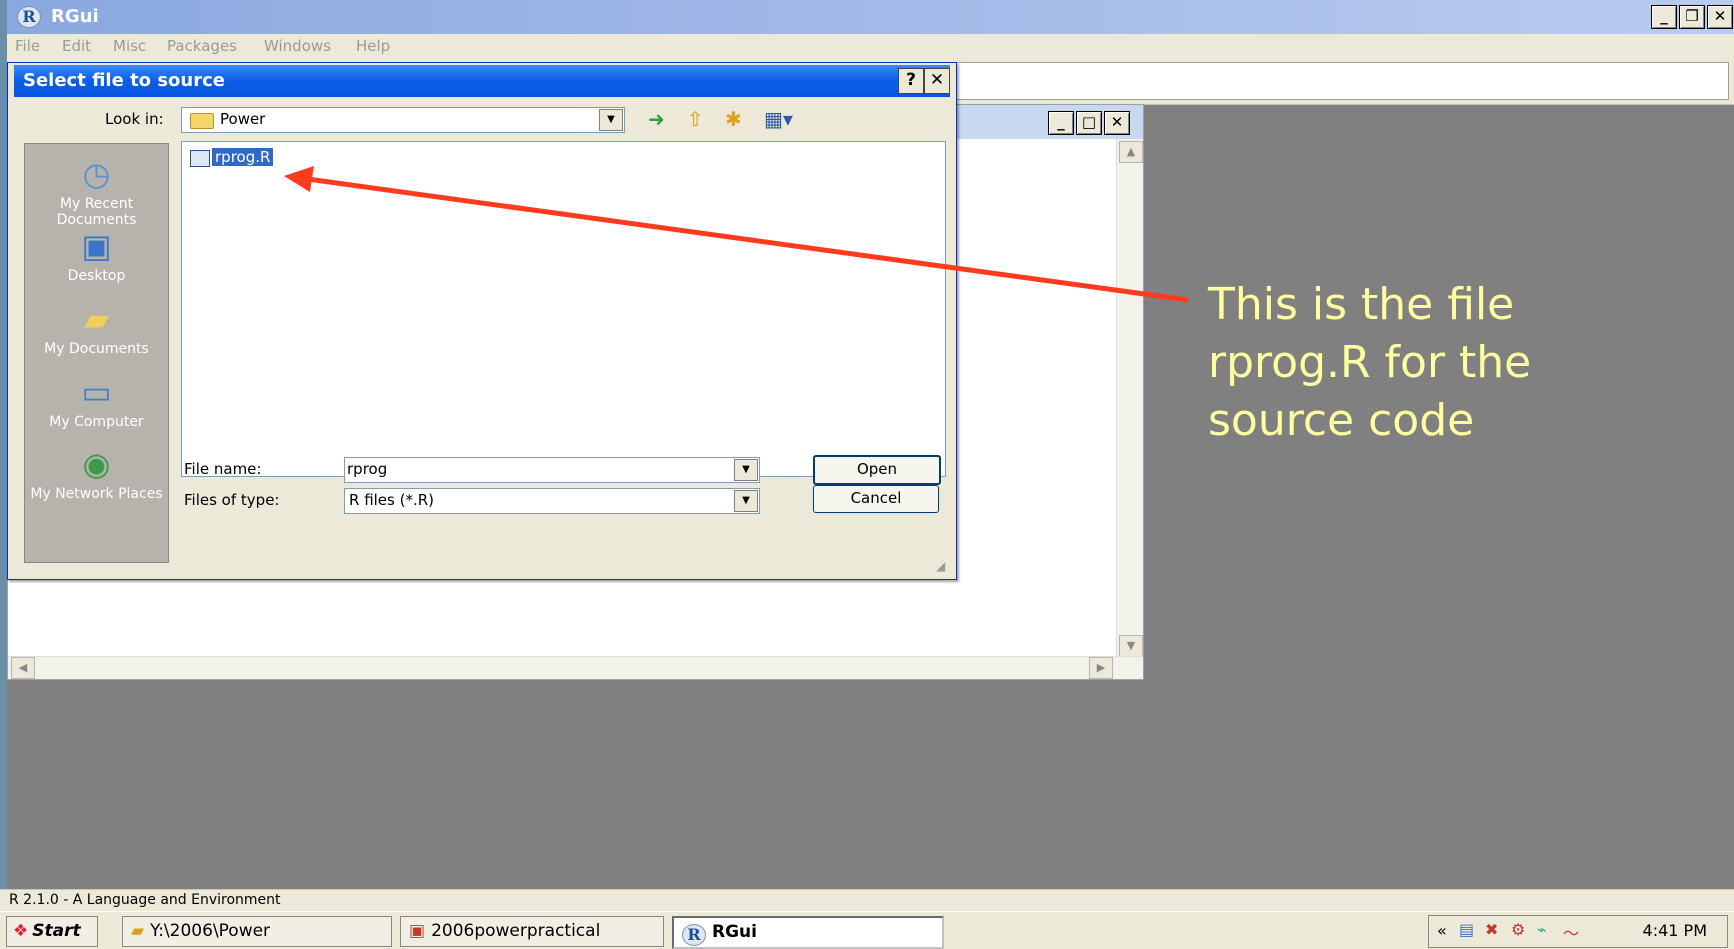 The width and height of the screenshot is (1734, 949). What do you see at coordinates (27, 46) in the screenshot?
I see `menu-file: File` at bounding box center [27, 46].